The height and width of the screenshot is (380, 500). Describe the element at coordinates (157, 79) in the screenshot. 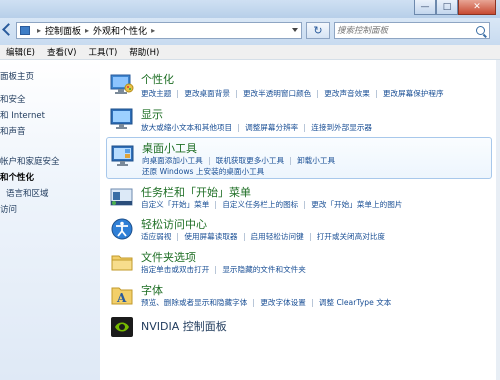

I see `category-title: 个性化` at that location.